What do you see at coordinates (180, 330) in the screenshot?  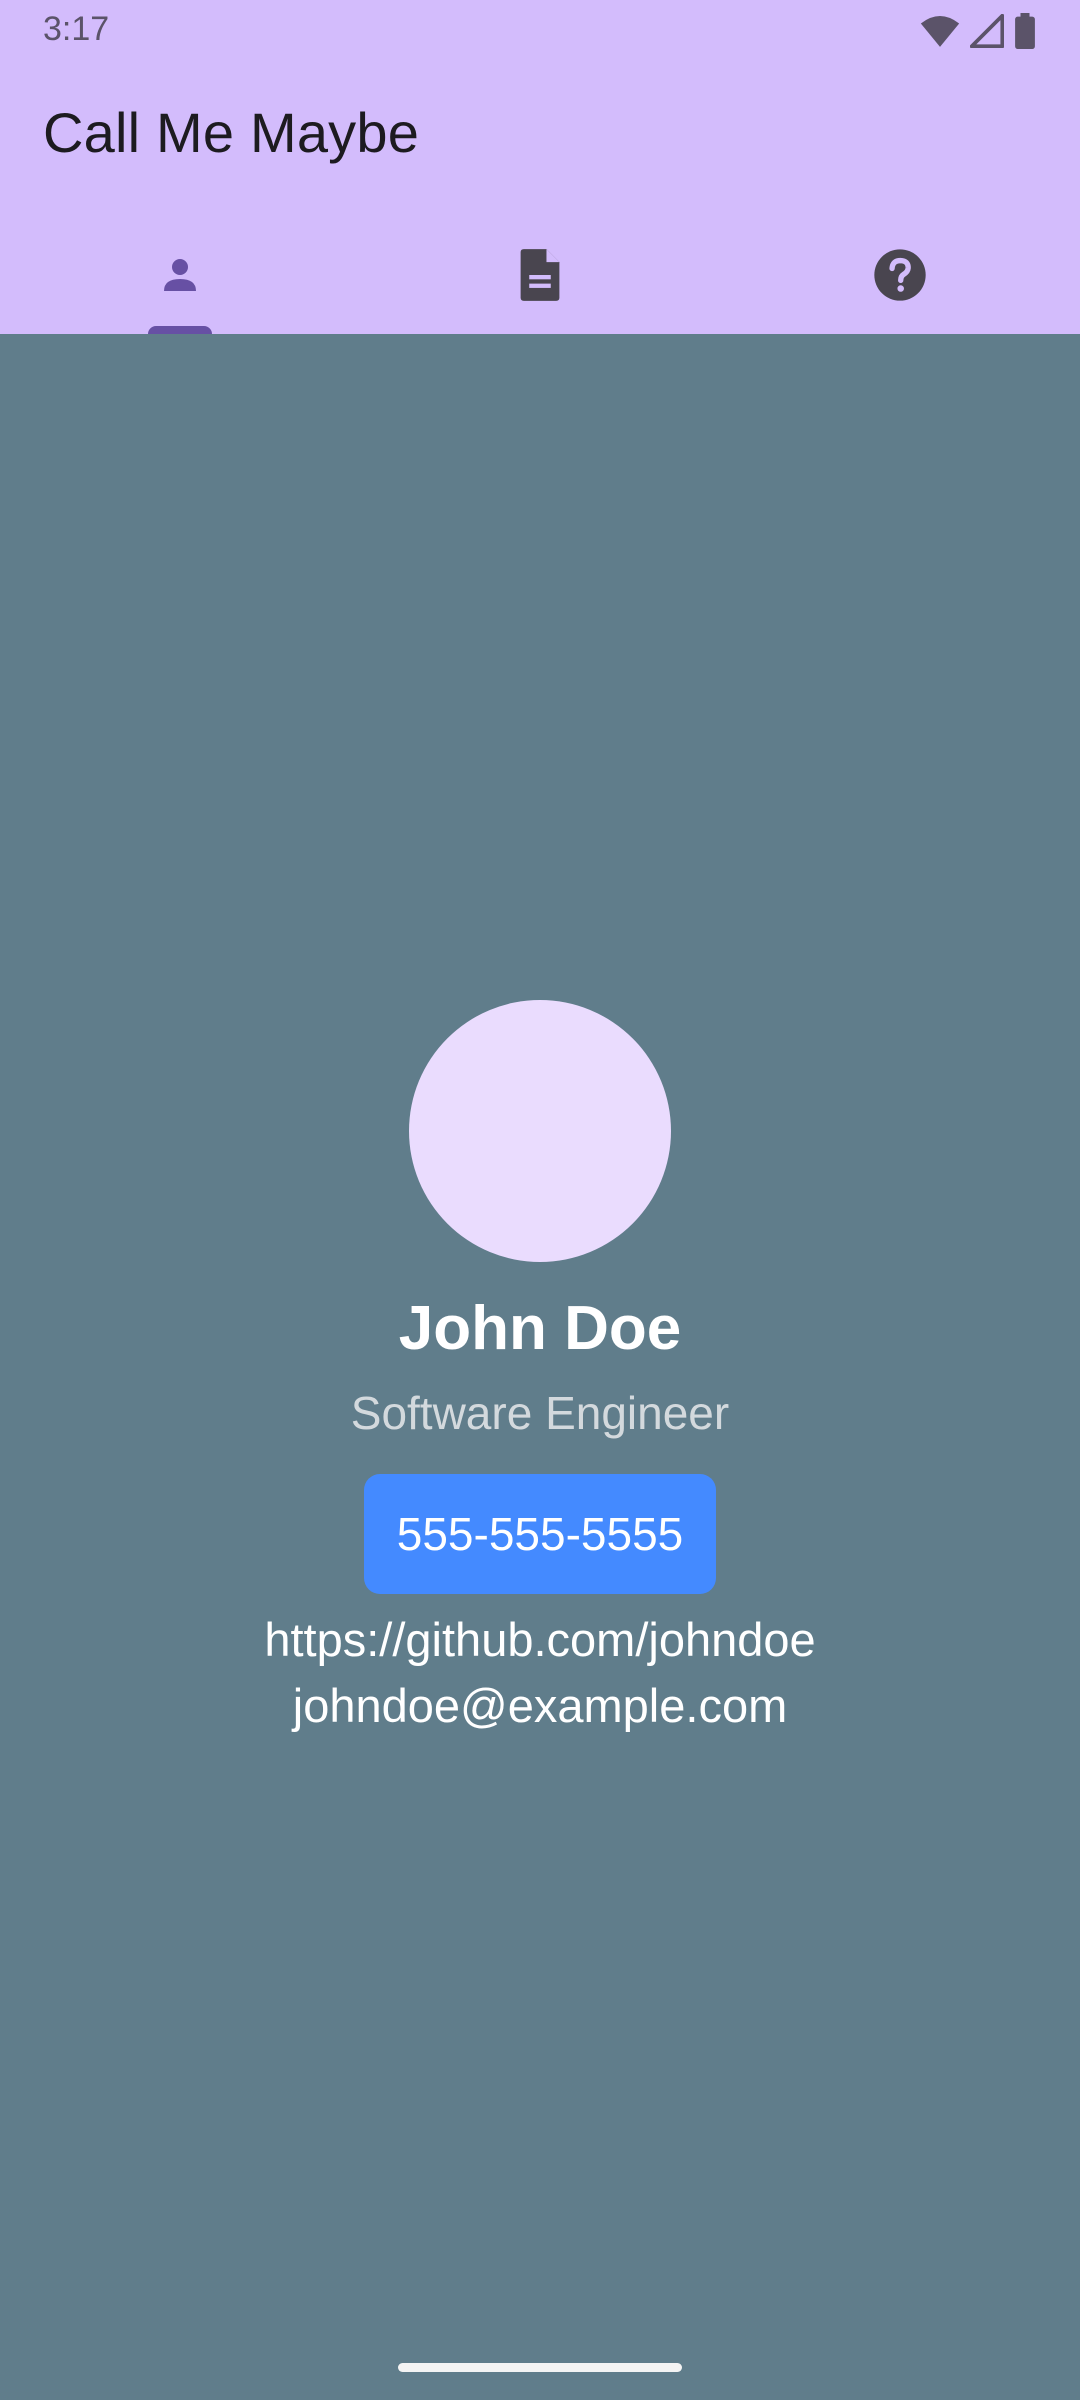 I see `selected-tab-indicator` at bounding box center [180, 330].